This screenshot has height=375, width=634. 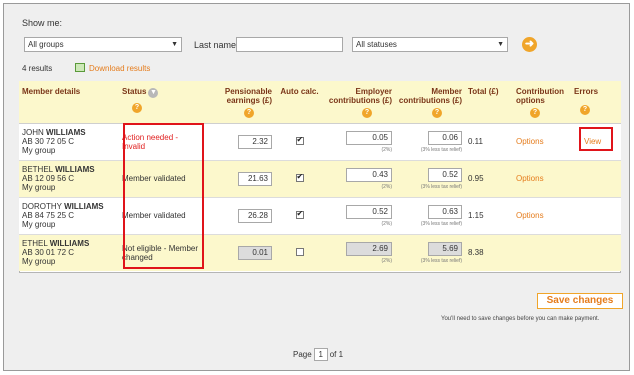 I want to click on last-name-input, so click(x=289, y=44).